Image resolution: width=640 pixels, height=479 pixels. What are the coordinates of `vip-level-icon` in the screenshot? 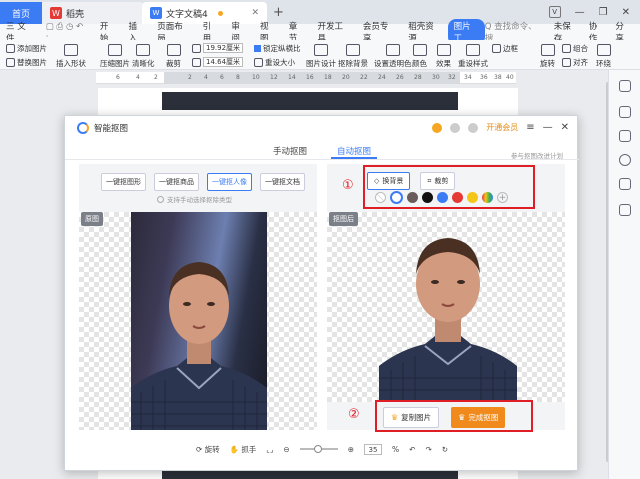 It's located at (455, 127).